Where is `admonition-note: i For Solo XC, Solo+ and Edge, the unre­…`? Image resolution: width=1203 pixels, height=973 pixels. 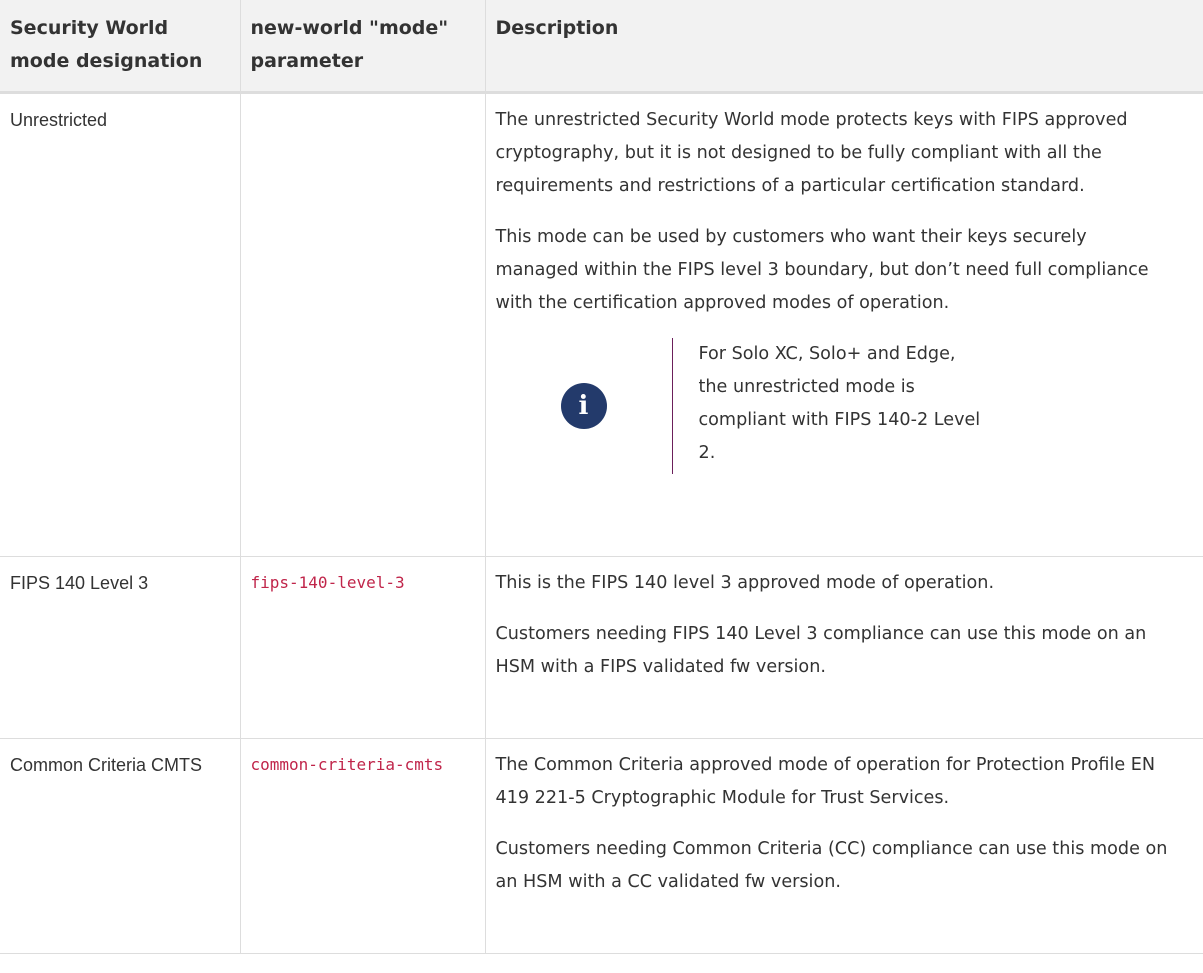 admonition-note: i For Solo XC, Solo+ and Edge, the unre­… is located at coordinates (834, 406).